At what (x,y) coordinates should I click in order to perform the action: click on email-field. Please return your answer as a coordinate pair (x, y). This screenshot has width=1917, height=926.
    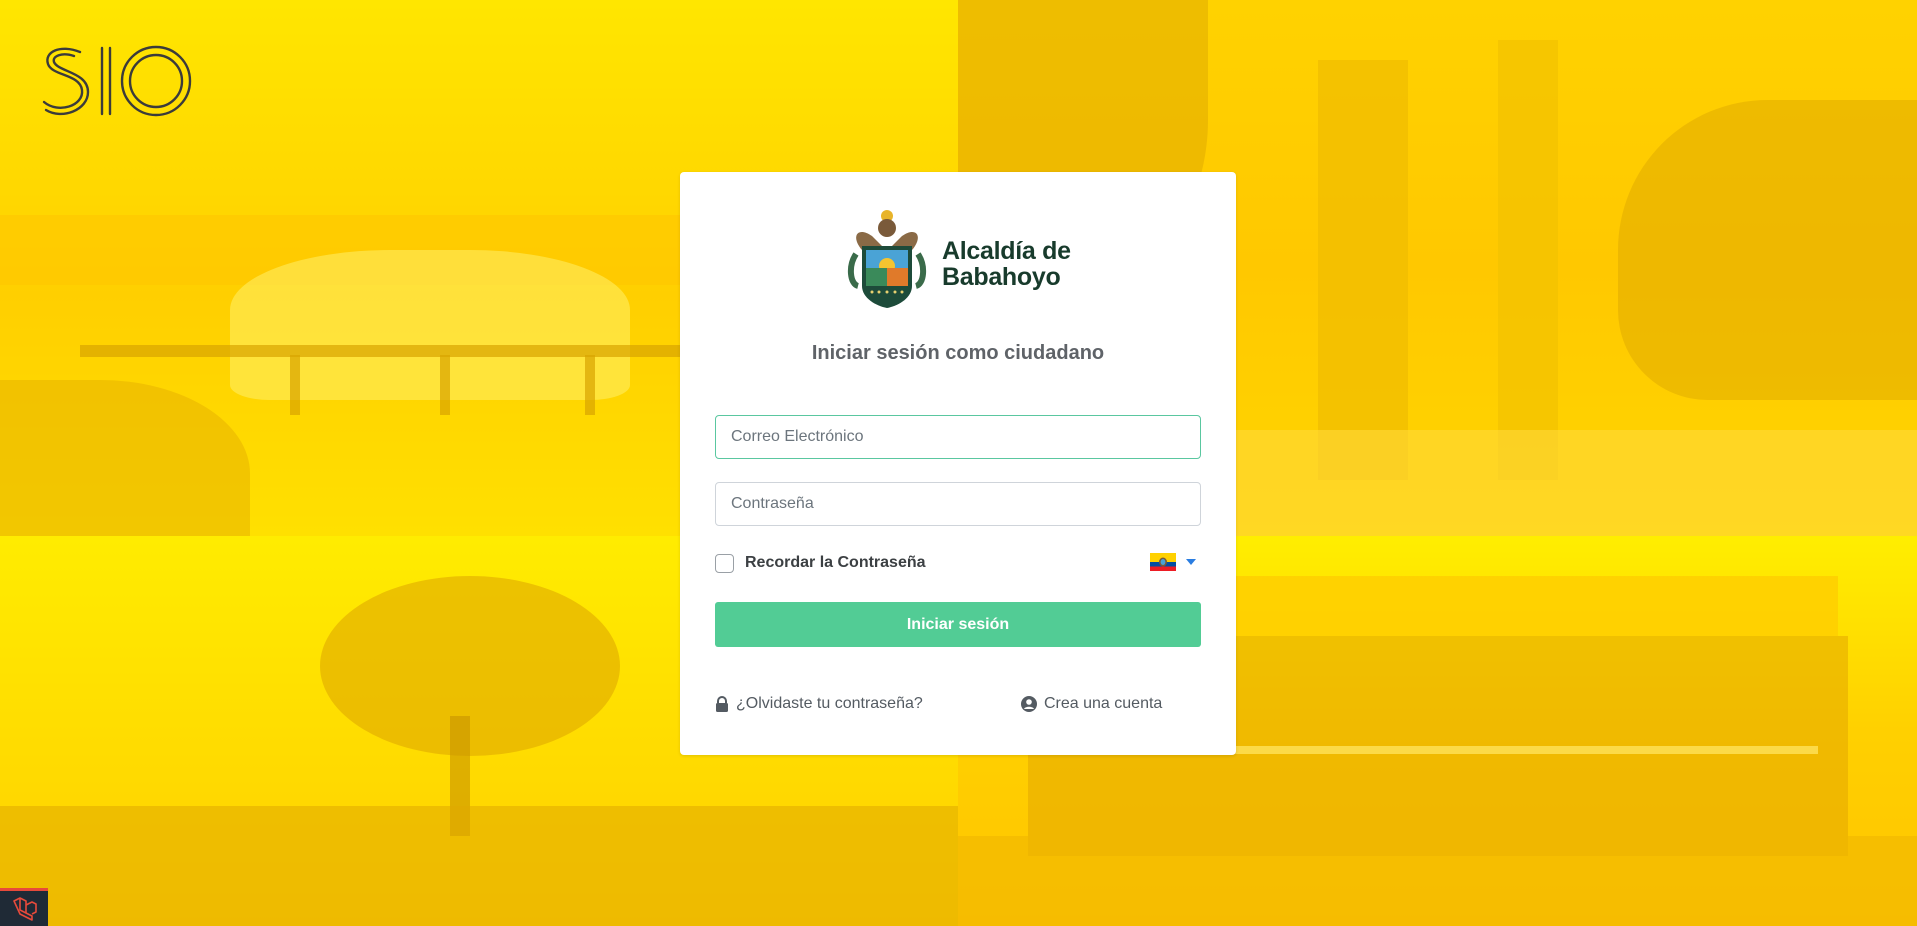
    Looking at the image, I should click on (958, 437).